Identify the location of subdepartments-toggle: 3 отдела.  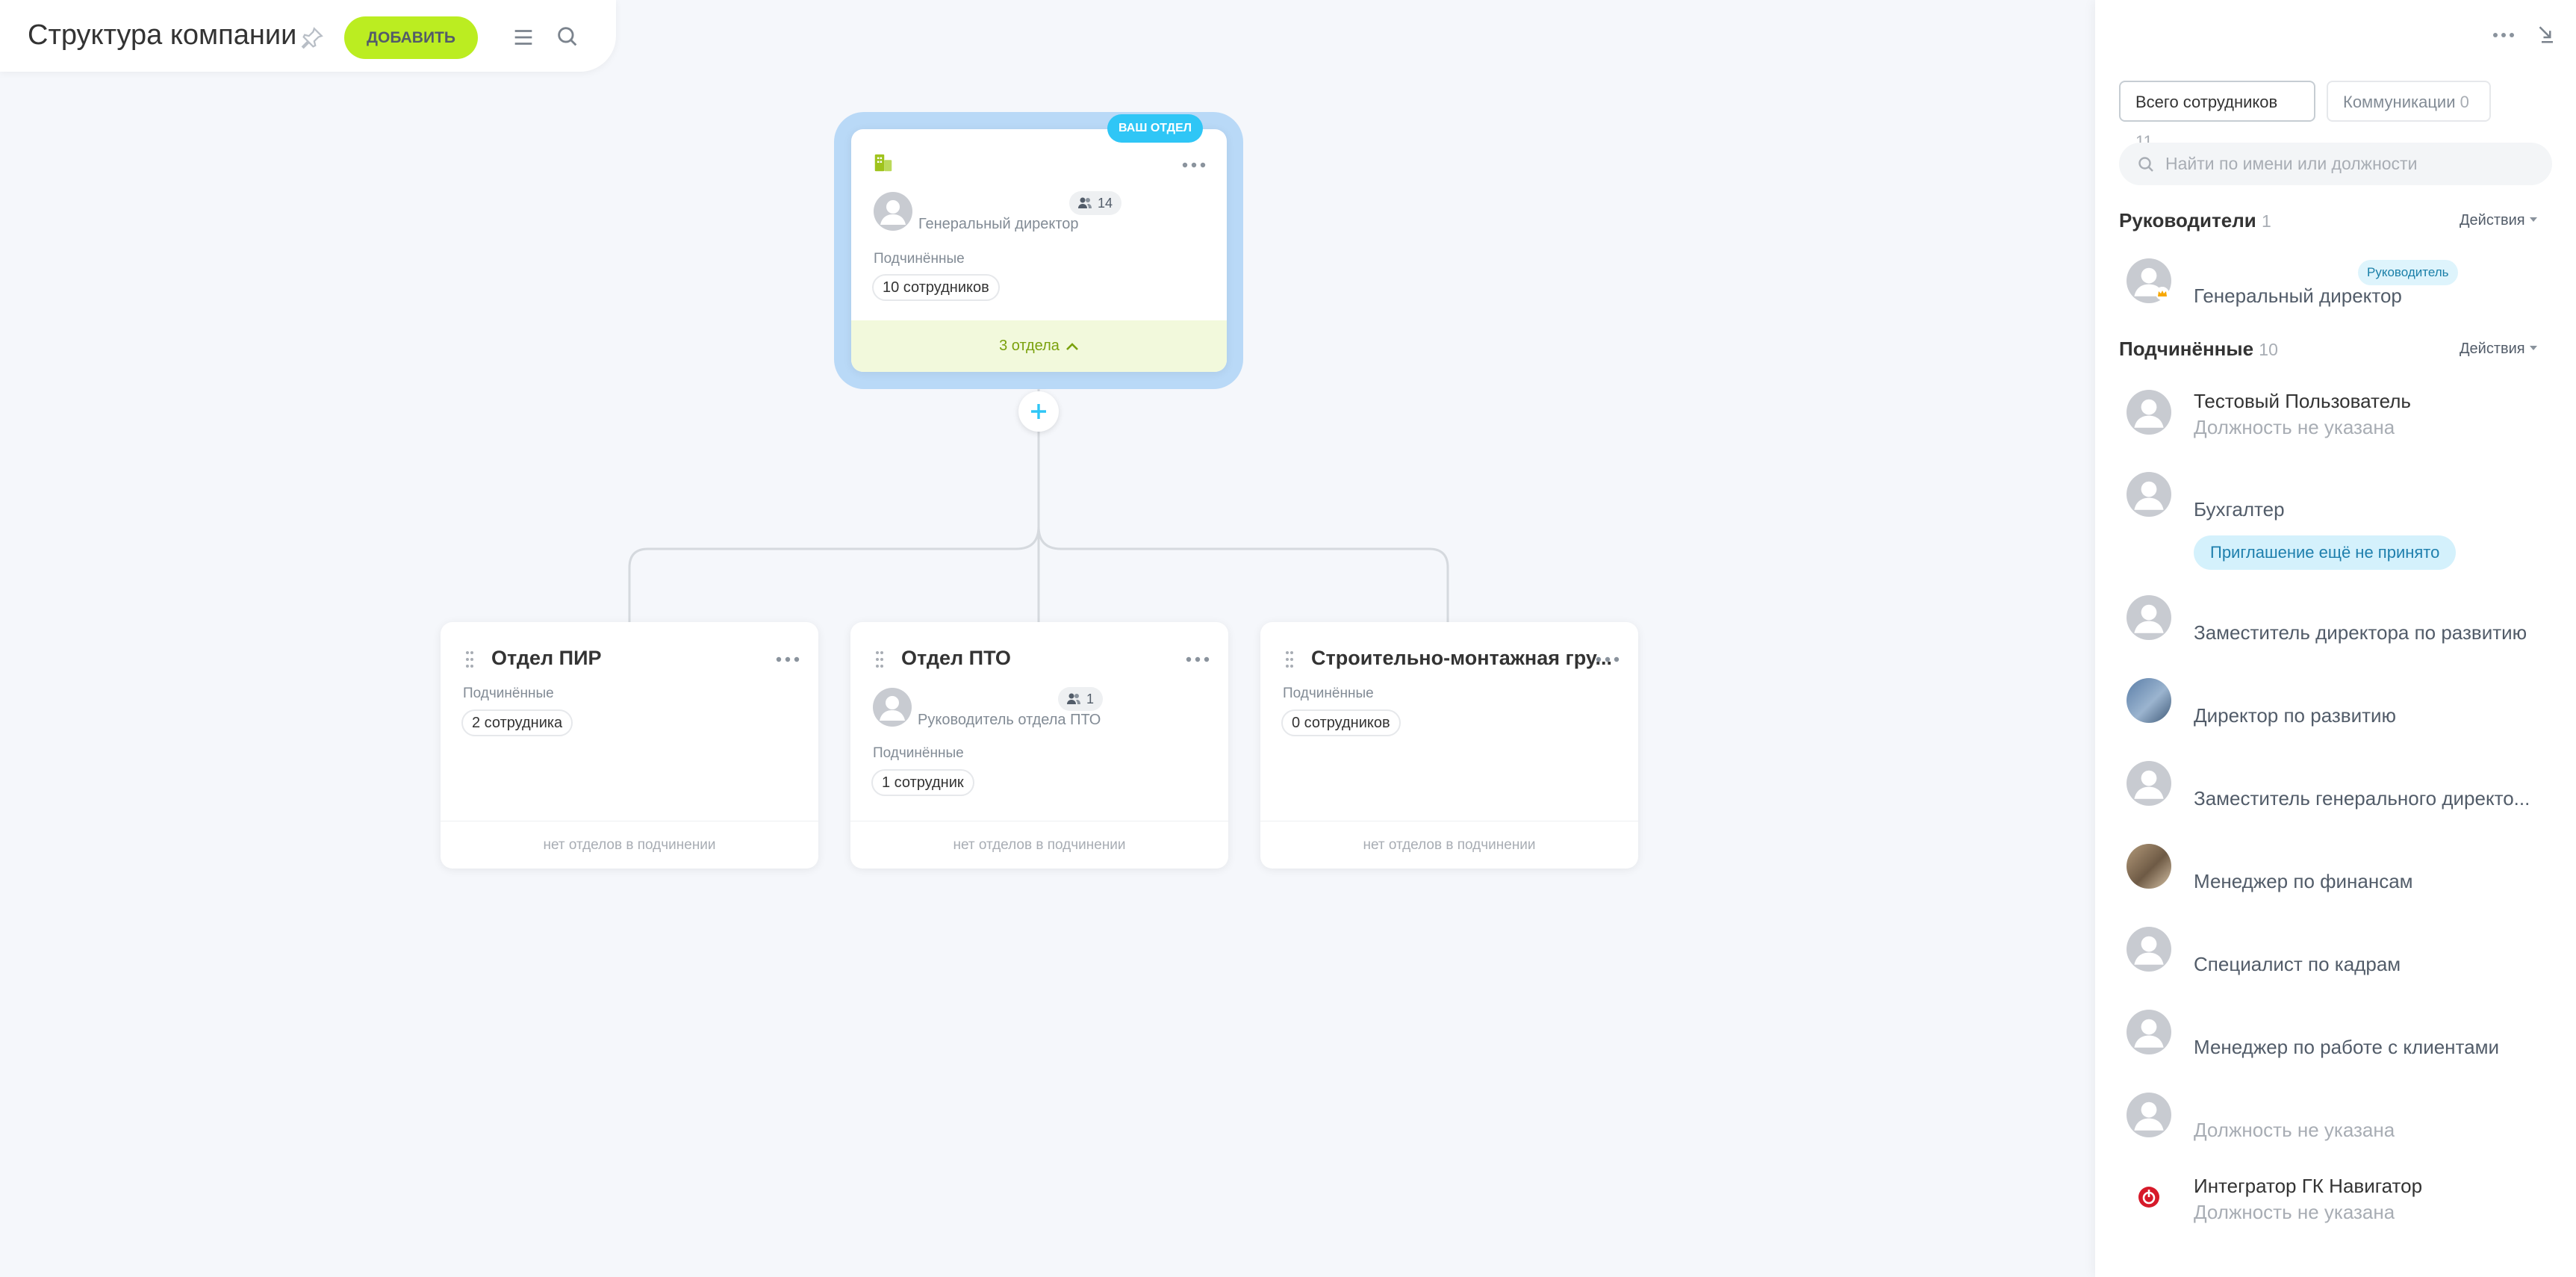
(1039, 346).